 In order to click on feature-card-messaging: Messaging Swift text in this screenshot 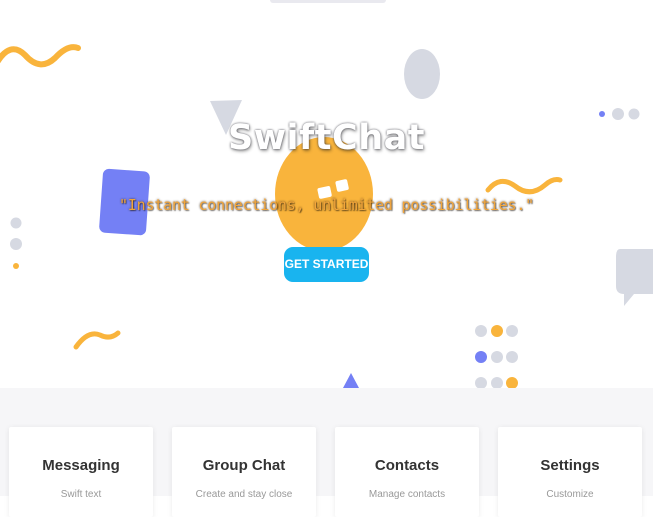, I will do `click(81, 472)`.